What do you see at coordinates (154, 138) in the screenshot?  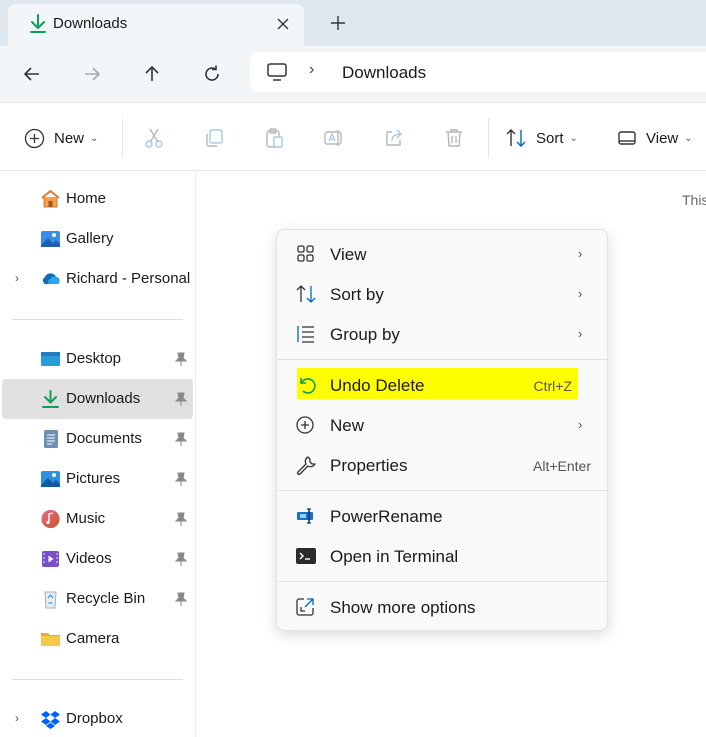 I see `cut-button` at bounding box center [154, 138].